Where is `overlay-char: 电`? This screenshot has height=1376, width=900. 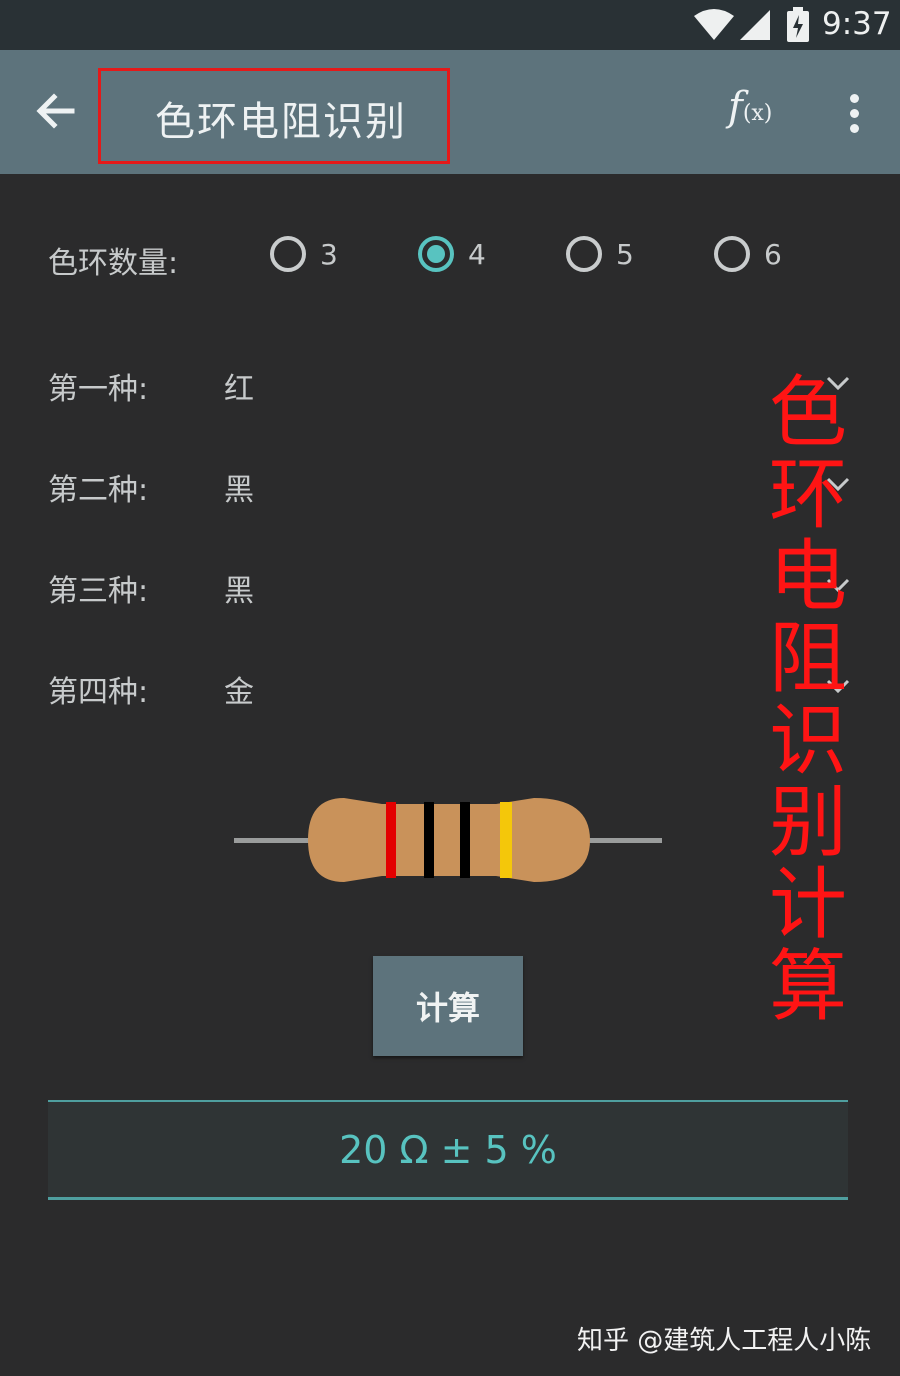 overlay-char: 电 is located at coordinates (807, 577).